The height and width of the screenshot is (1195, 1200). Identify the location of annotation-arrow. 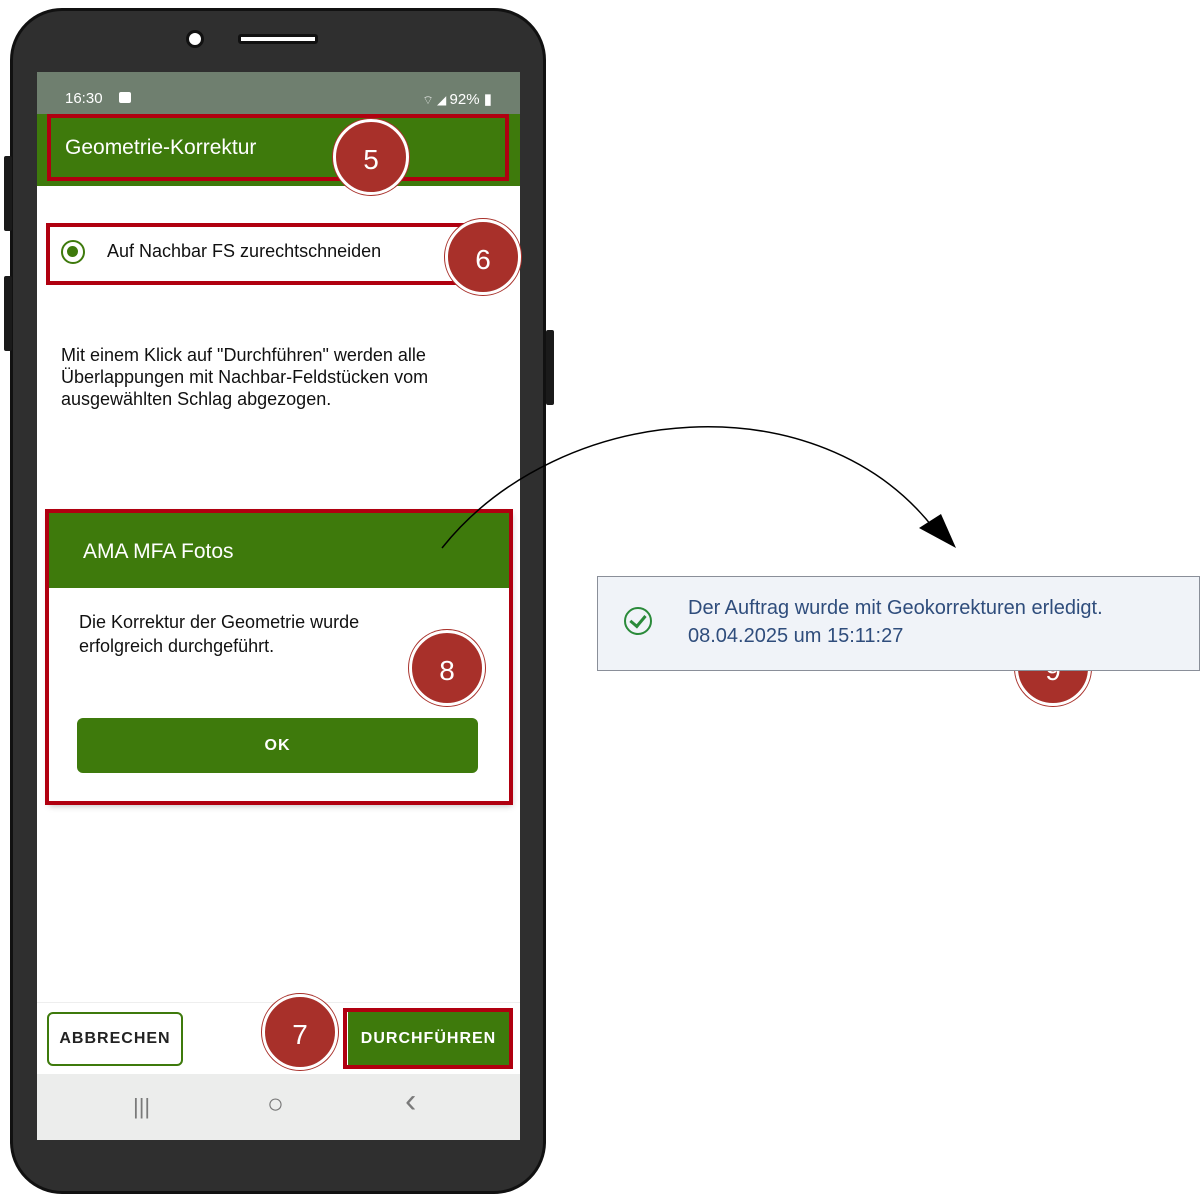
(698, 487).